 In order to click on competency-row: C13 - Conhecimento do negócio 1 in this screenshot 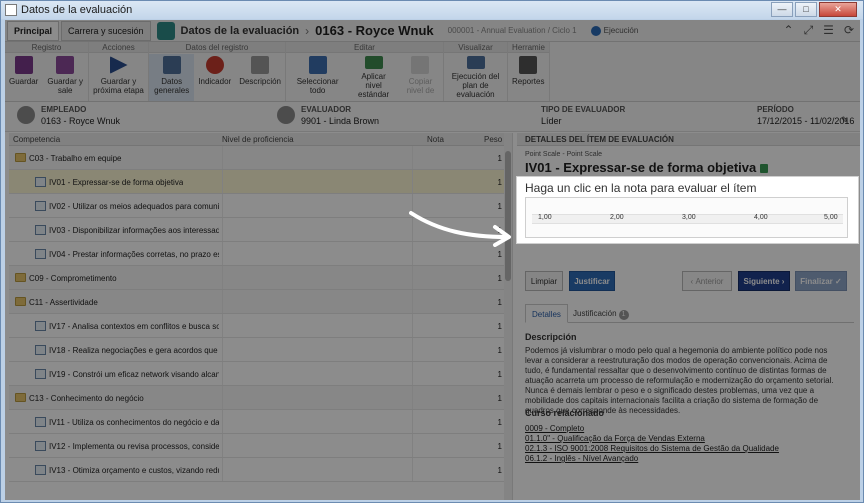, I will do `click(260, 398)`.